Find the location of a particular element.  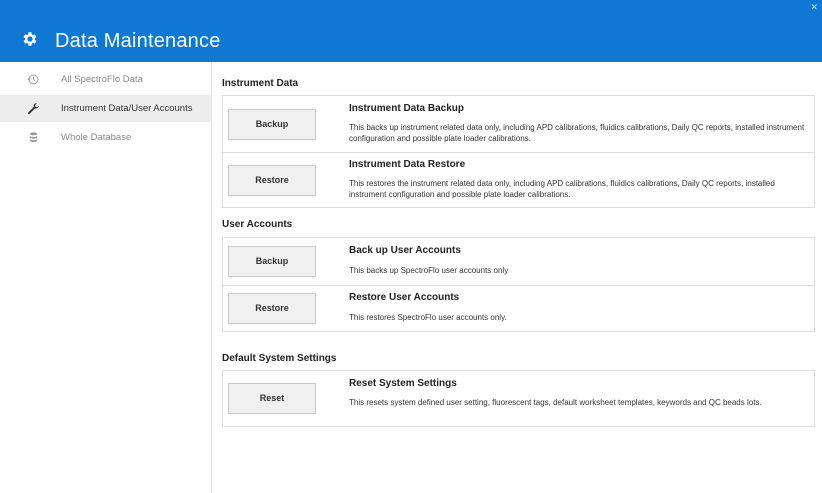

sidebar-item-whole-database: Whole Database is located at coordinates (105, 137).